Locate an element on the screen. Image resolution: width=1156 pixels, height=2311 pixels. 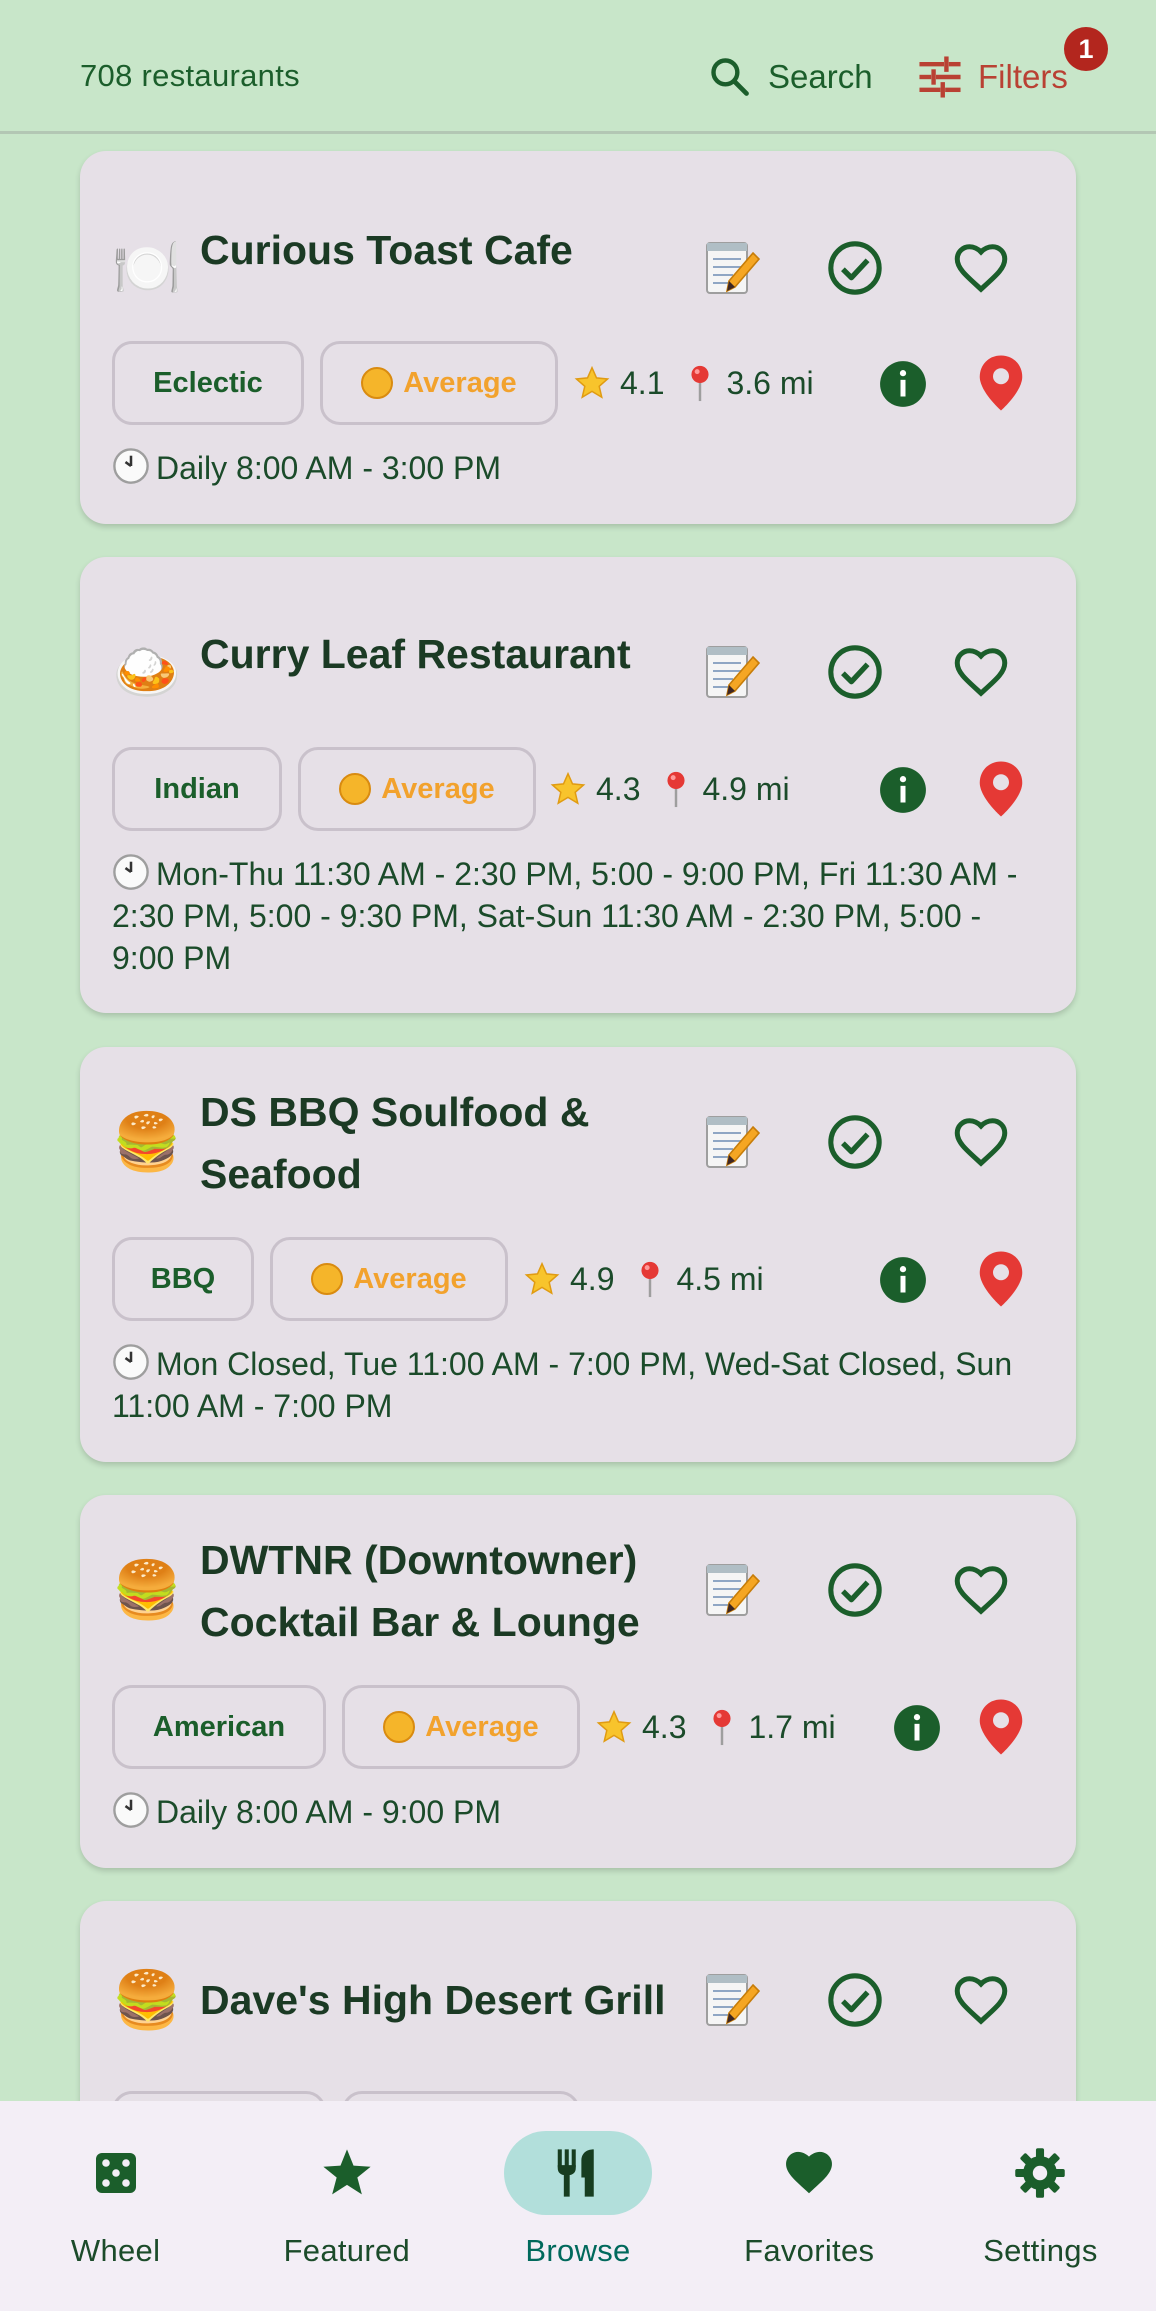
rating-value: 4.3 is located at coordinates (618, 788).